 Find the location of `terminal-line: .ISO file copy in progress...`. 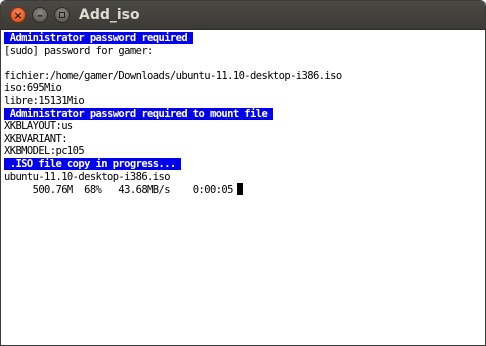

terminal-line: .ISO file copy in progress... is located at coordinates (244, 164).